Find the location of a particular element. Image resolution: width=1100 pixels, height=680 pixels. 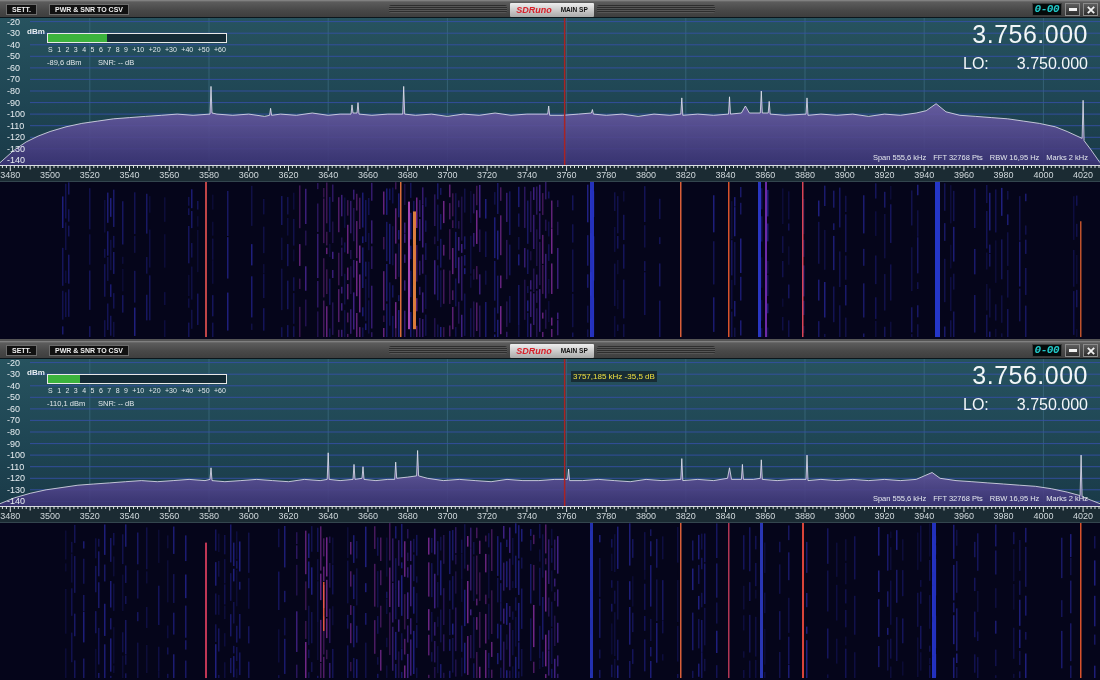

frequency-scale-label: 3920 is located at coordinates (884, 175).